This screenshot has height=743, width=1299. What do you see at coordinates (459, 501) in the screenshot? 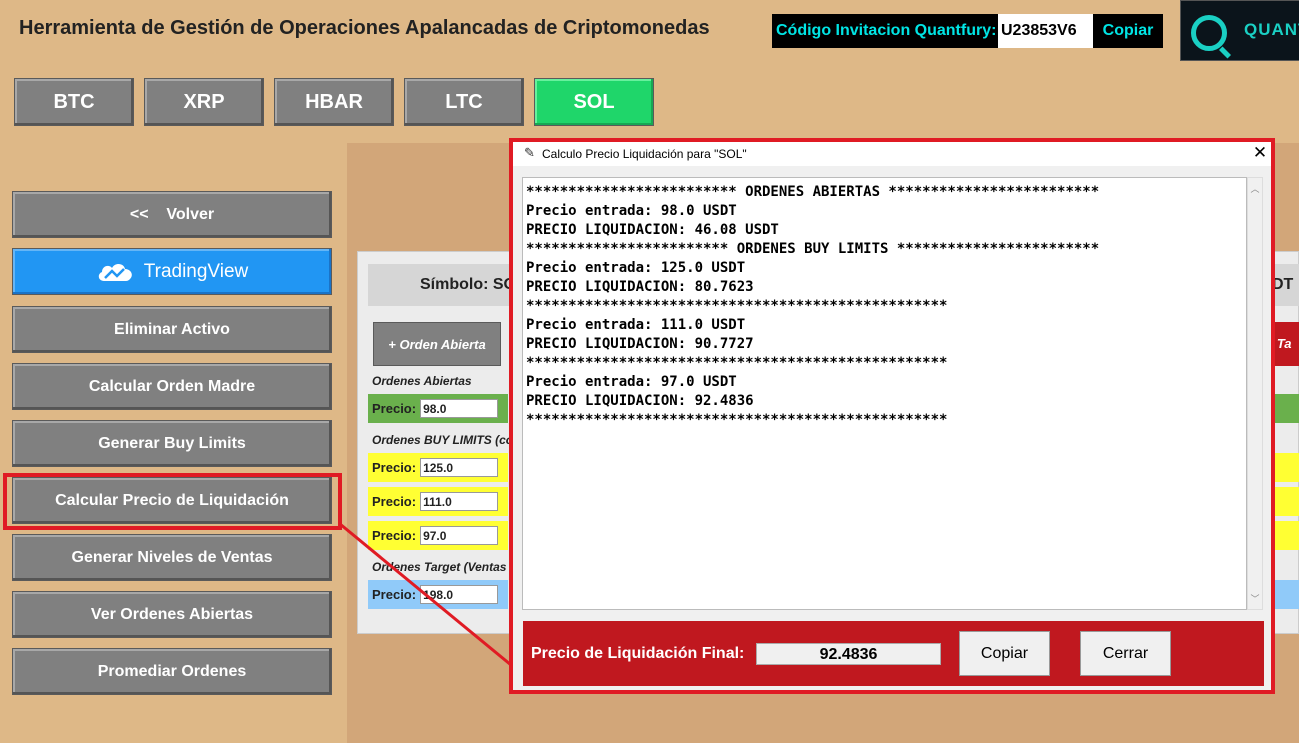
I see `buy-limit-price-input: 111.0` at bounding box center [459, 501].